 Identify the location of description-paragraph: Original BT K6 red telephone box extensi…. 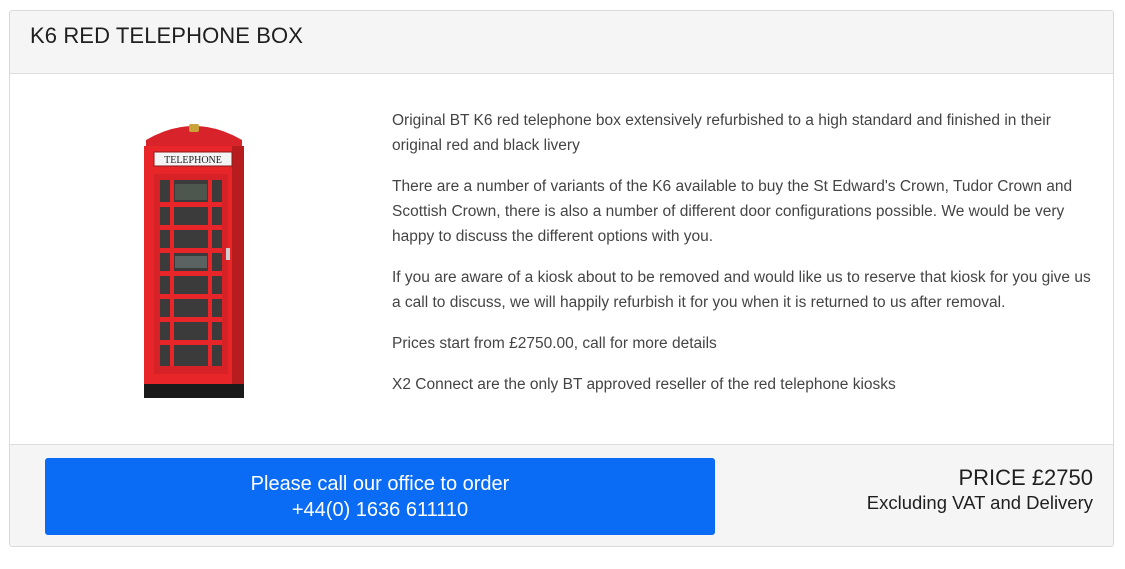
(721, 133).